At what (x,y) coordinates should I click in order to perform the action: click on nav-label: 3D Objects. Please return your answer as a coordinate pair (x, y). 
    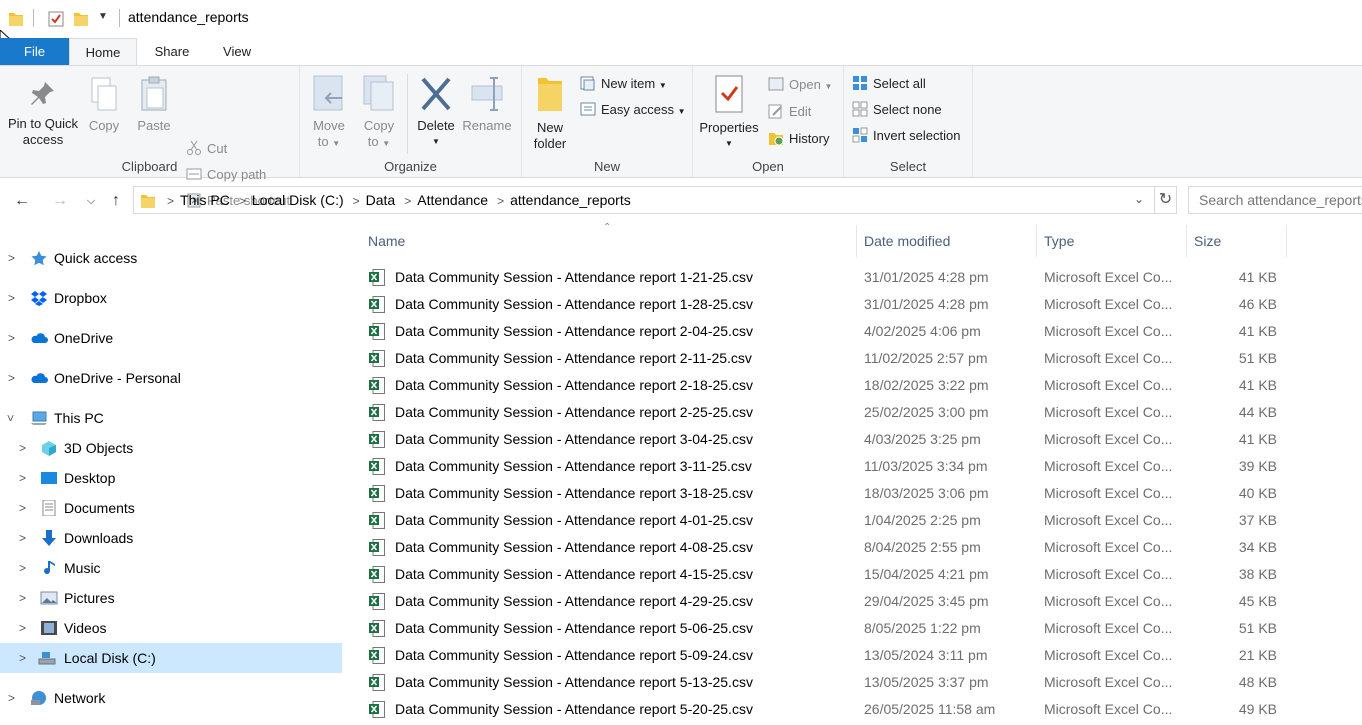
    Looking at the image, I should click on (99, 448).